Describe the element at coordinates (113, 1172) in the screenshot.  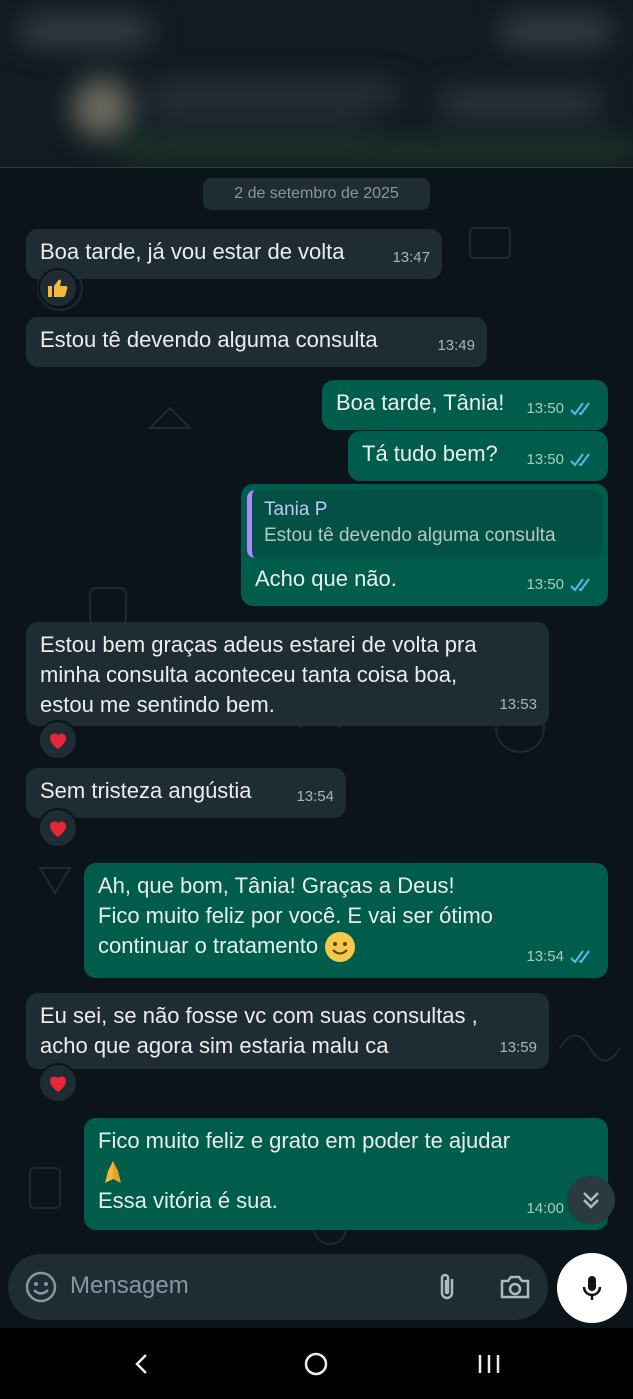
I see `folded-hands-emoji-icon` at that location.